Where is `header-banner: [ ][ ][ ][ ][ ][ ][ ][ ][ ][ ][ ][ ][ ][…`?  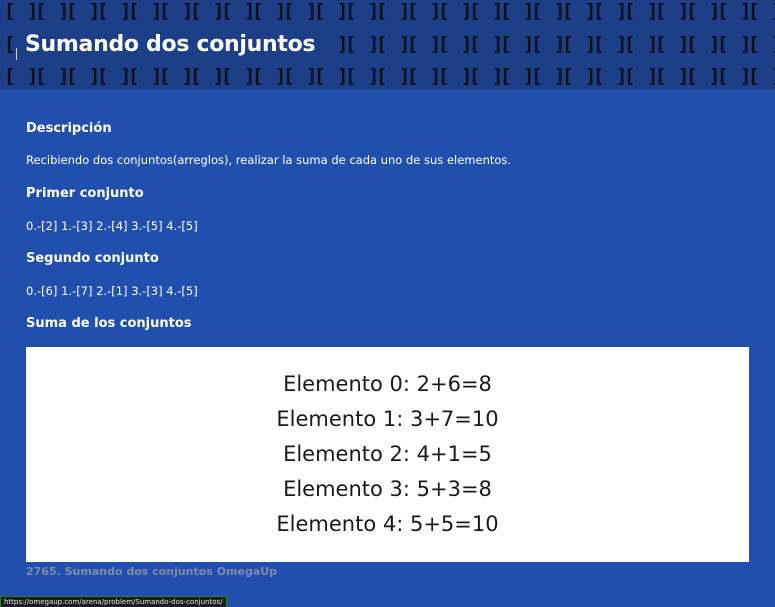 header-banner: [ ][ ][ ][ ][ ][ ][ ][ ][ ][ ][ ][ ][ ][… is located at coordinates (387, 45).